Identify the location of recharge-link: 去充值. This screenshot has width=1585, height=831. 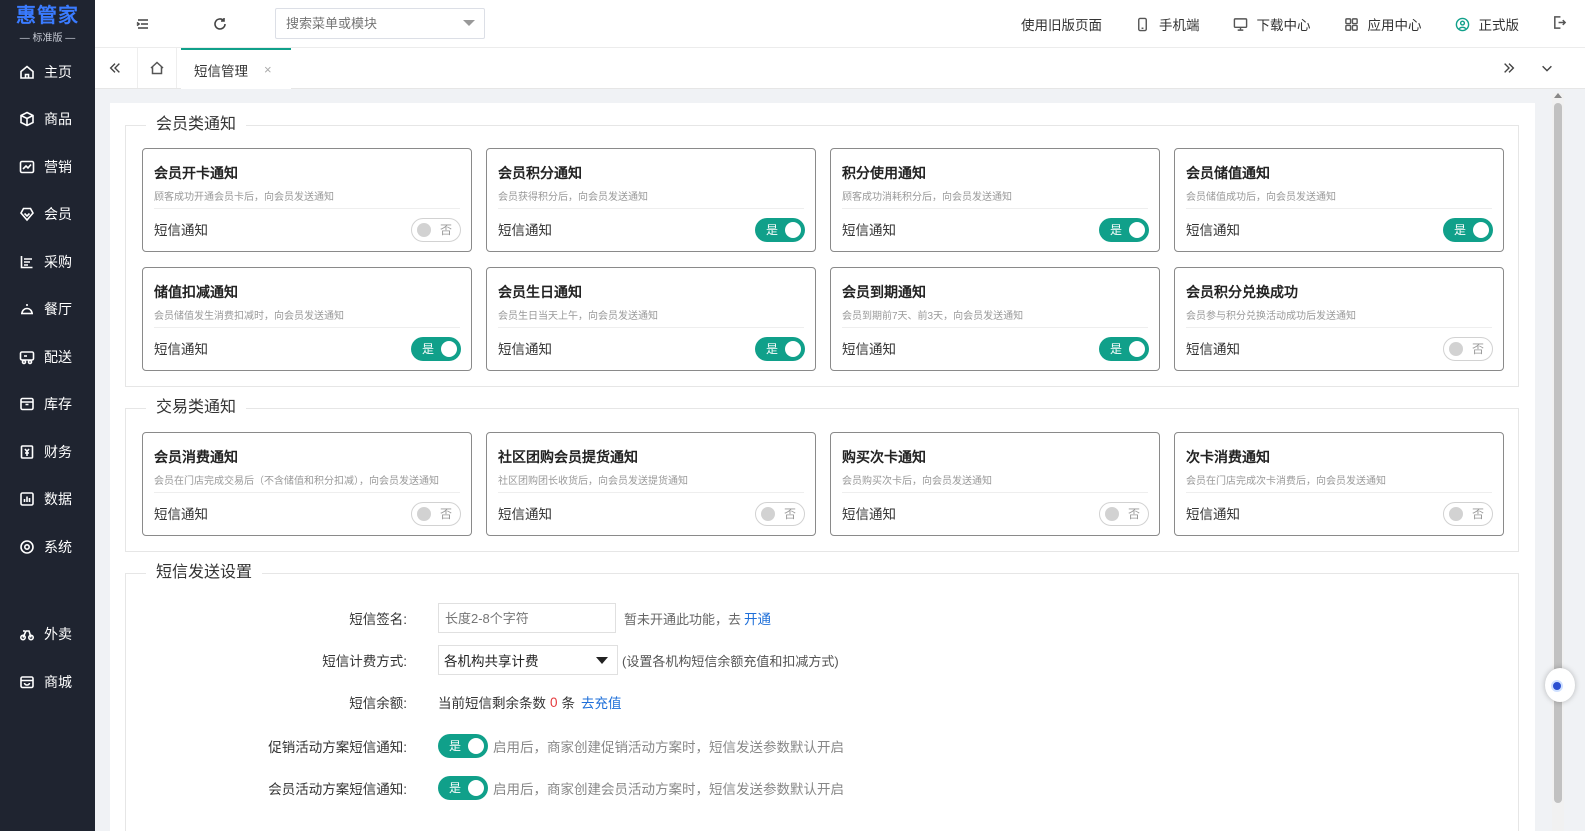
(601, 702).